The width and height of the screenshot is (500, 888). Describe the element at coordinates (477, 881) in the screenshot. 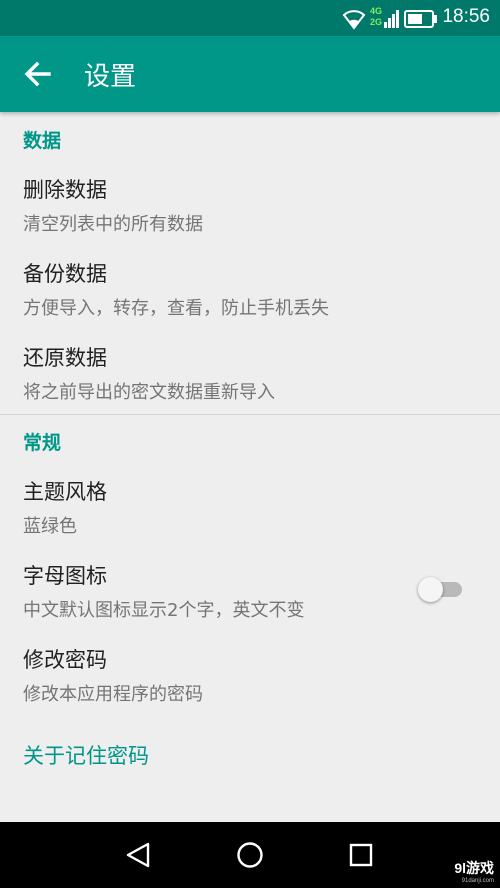

I see `watermark-url: 91danji.com` at that location.